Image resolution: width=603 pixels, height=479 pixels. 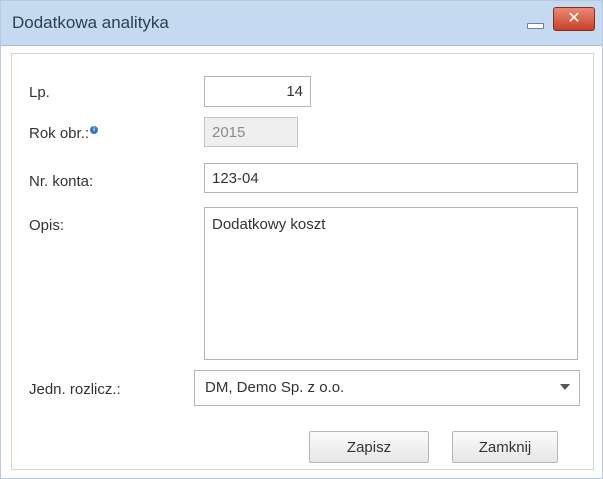 What do you see at coordinates (275, 387) in the screenshot?
I see `jedn-select-value: DM, Demo Sp. z o.o.` at bounding box center [275, 387].